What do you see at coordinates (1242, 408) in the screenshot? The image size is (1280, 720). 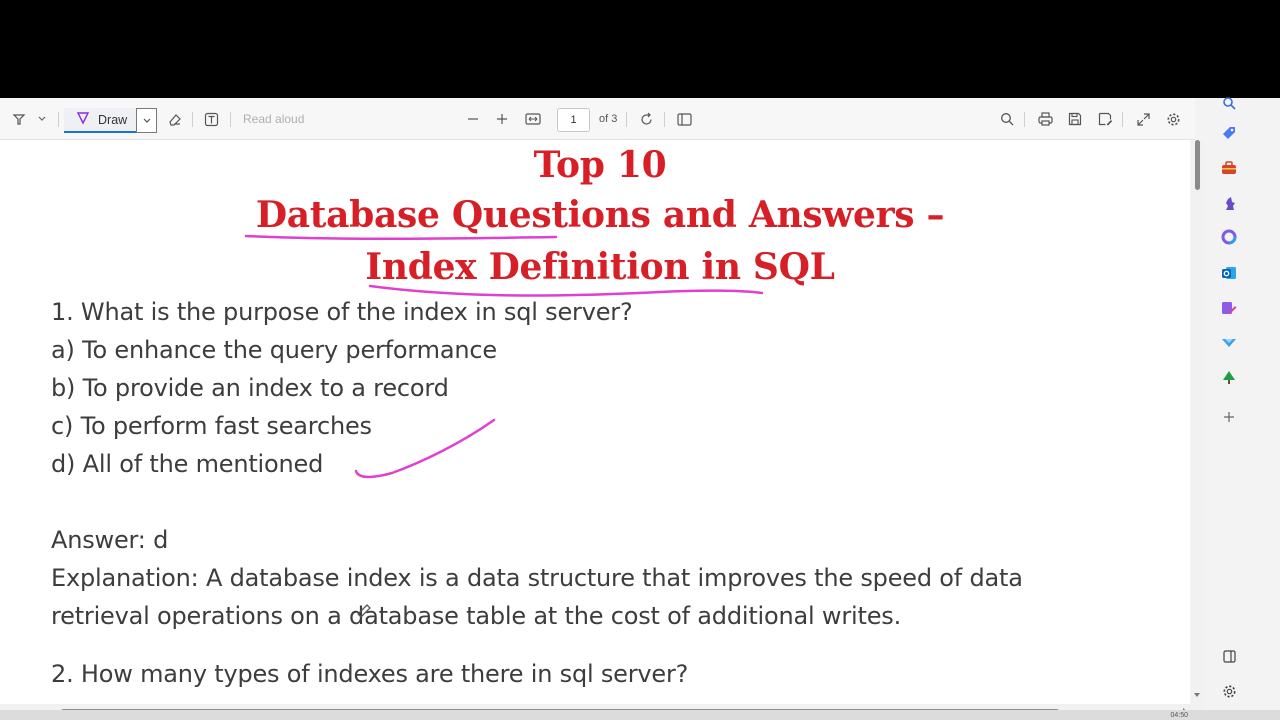 I see `browser-sidebar` at bounding box center [1242, 408].